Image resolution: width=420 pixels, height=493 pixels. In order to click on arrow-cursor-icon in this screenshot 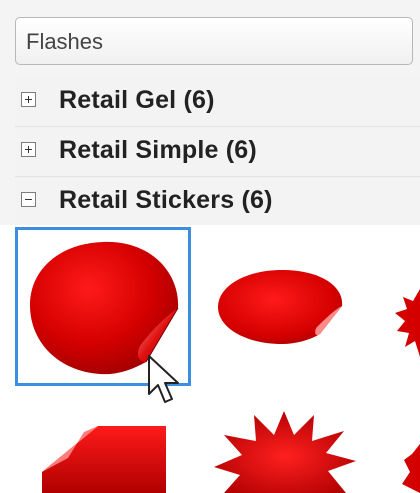, I will do `click(163, 379)`.